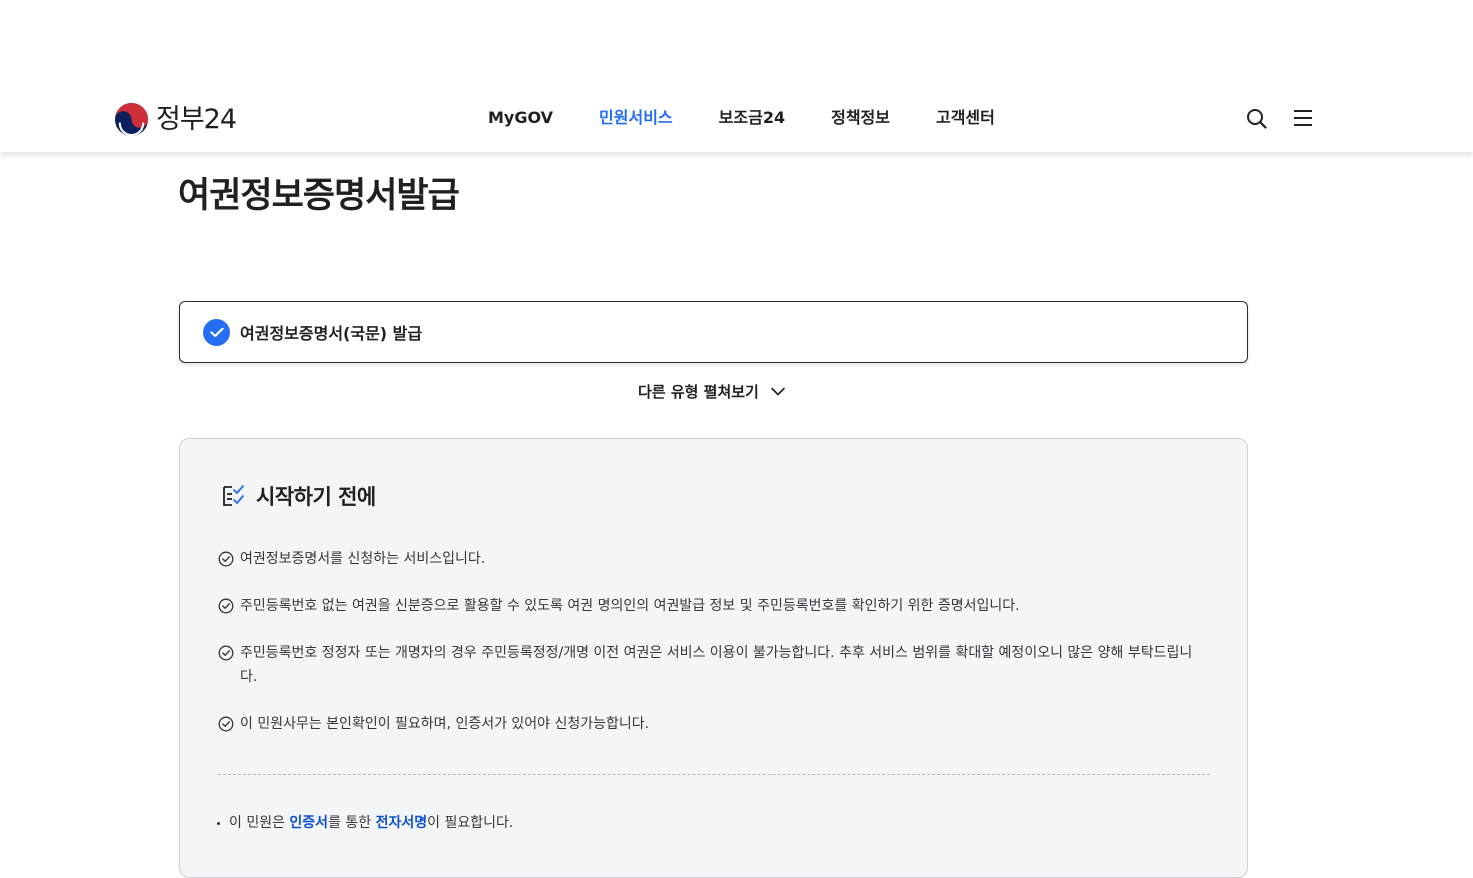 The height and width of the screenshot is (878, 1473). What do you see at coordinates (445, 724) in the screenshot?
I see `notice-text: 이 민원사무는 본인확인이 필요하며, 인증서가 있어야 신청가능합니다.` at bounding box center [445, 724].